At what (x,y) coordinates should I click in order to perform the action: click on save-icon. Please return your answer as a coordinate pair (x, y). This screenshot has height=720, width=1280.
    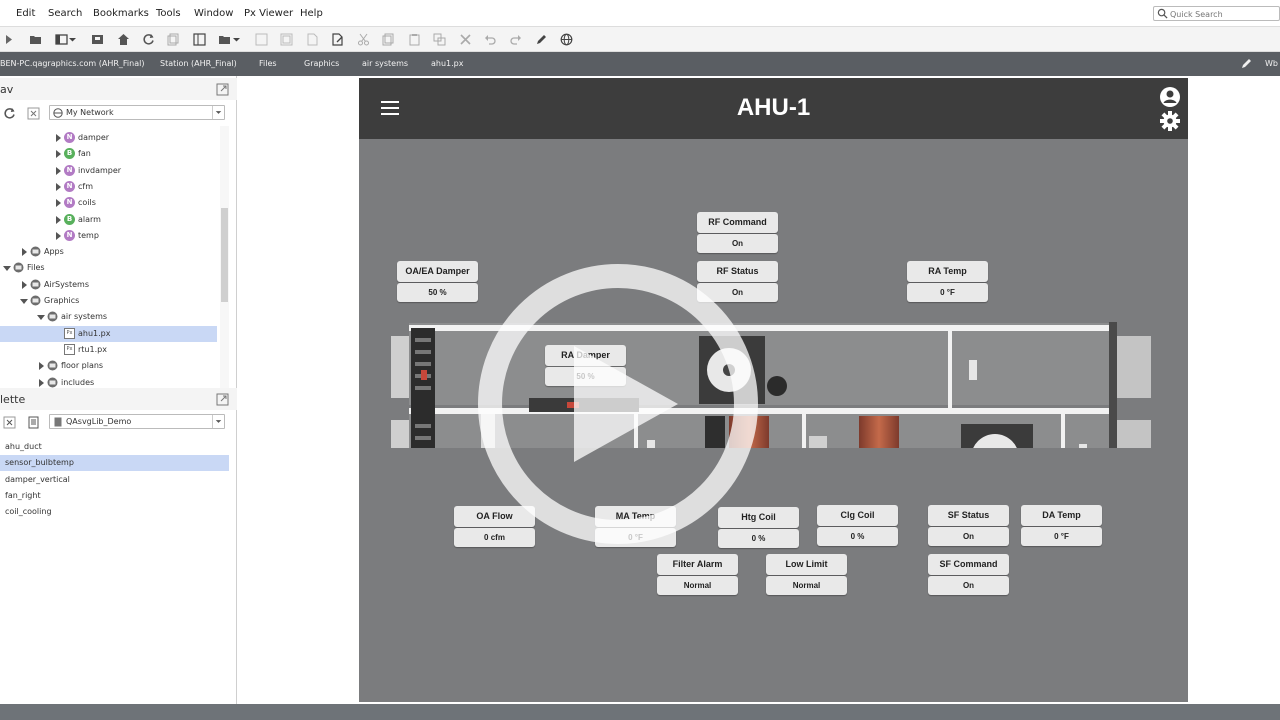
    Looking at the image, I should click on (97, 39).